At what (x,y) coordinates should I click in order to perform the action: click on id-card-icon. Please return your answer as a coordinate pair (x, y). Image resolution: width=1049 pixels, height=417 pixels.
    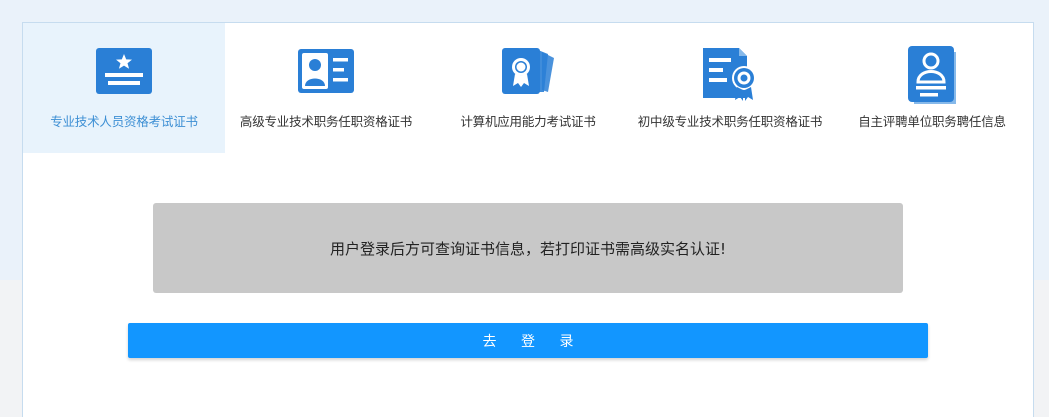
    Looking at the image, I should click on (326, 76).